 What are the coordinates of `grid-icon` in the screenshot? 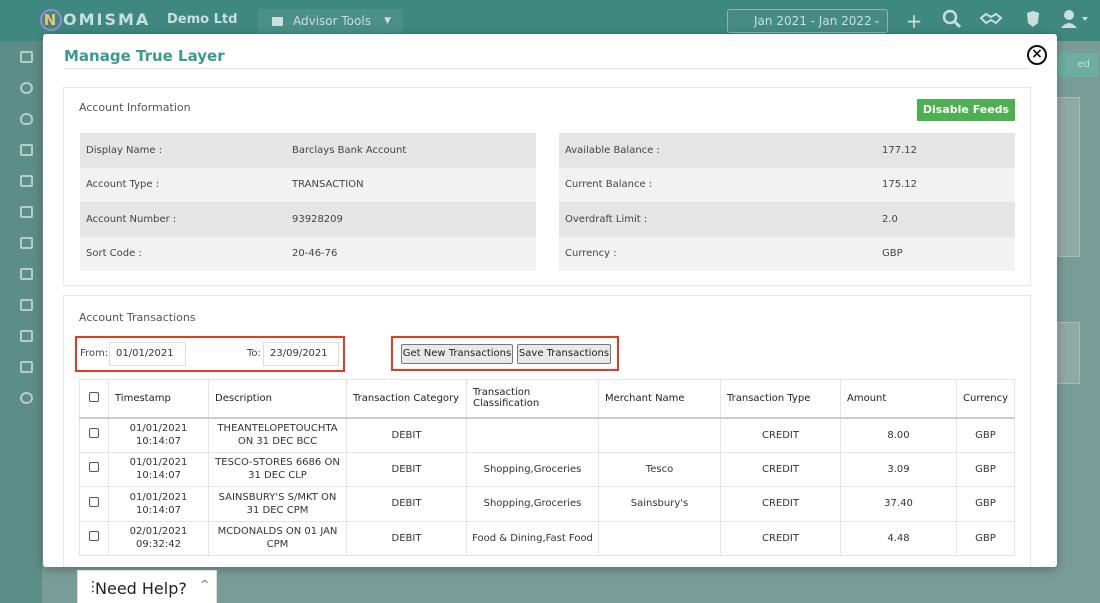 It's located at (26, 181).